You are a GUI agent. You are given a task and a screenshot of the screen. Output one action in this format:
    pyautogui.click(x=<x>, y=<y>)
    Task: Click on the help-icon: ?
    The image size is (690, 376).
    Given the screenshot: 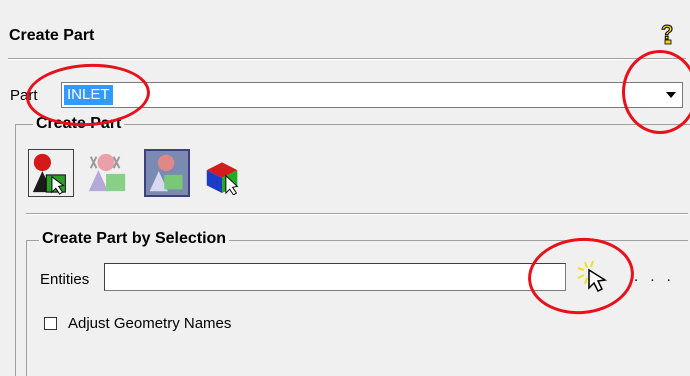 What is the action you would take?
    pyautogui.click(x=669, y=33)
    